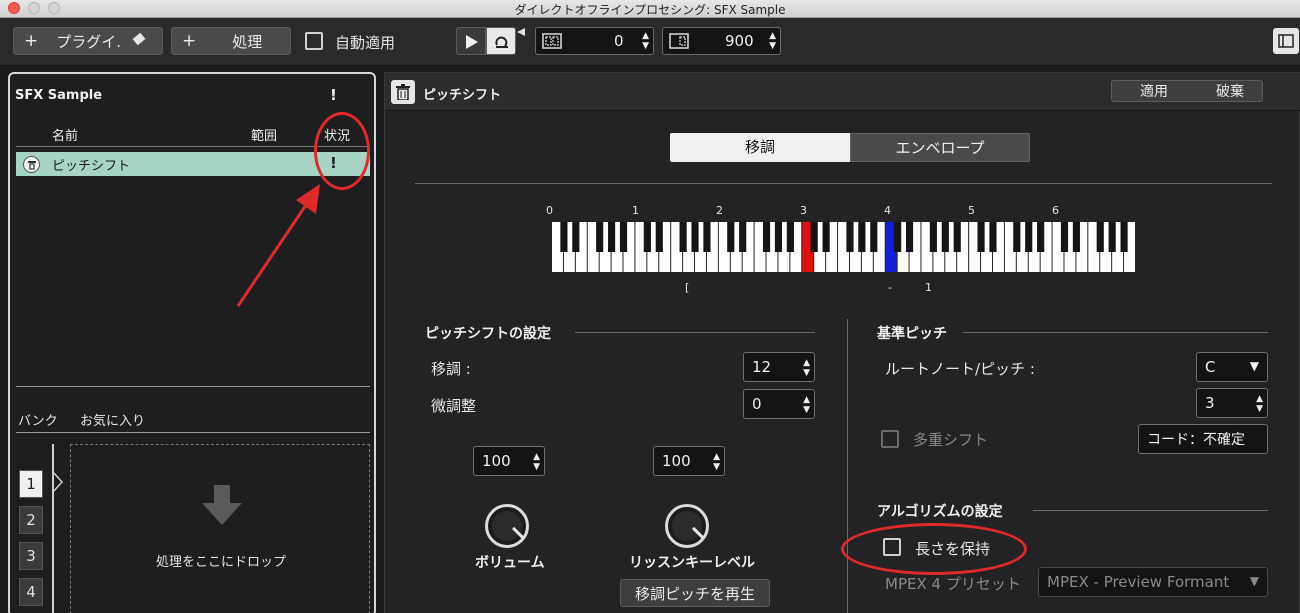  What do you see at coordinates (679, 41) in the screenshot?
I see `post-roll-icon` at bounding box center [679, 41].